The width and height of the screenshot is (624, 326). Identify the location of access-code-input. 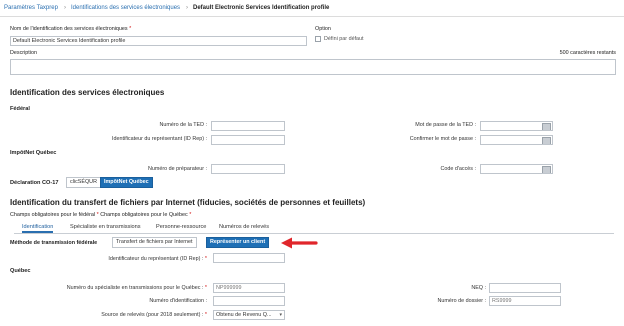
(516, 169).